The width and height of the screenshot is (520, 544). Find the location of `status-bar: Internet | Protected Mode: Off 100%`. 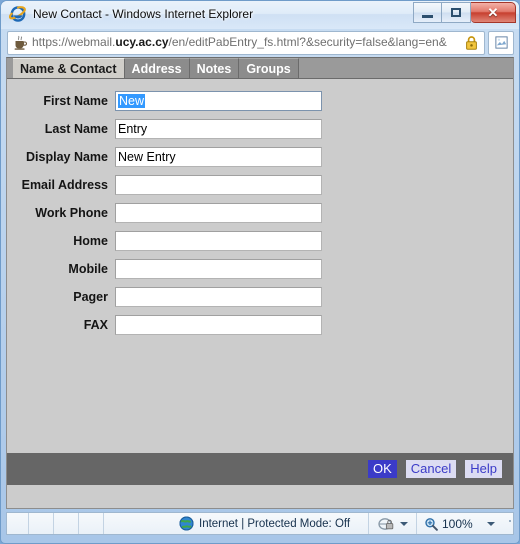

status-bar: Internet | Protected Mode: Off 100% is located at coordinates (260, 523).